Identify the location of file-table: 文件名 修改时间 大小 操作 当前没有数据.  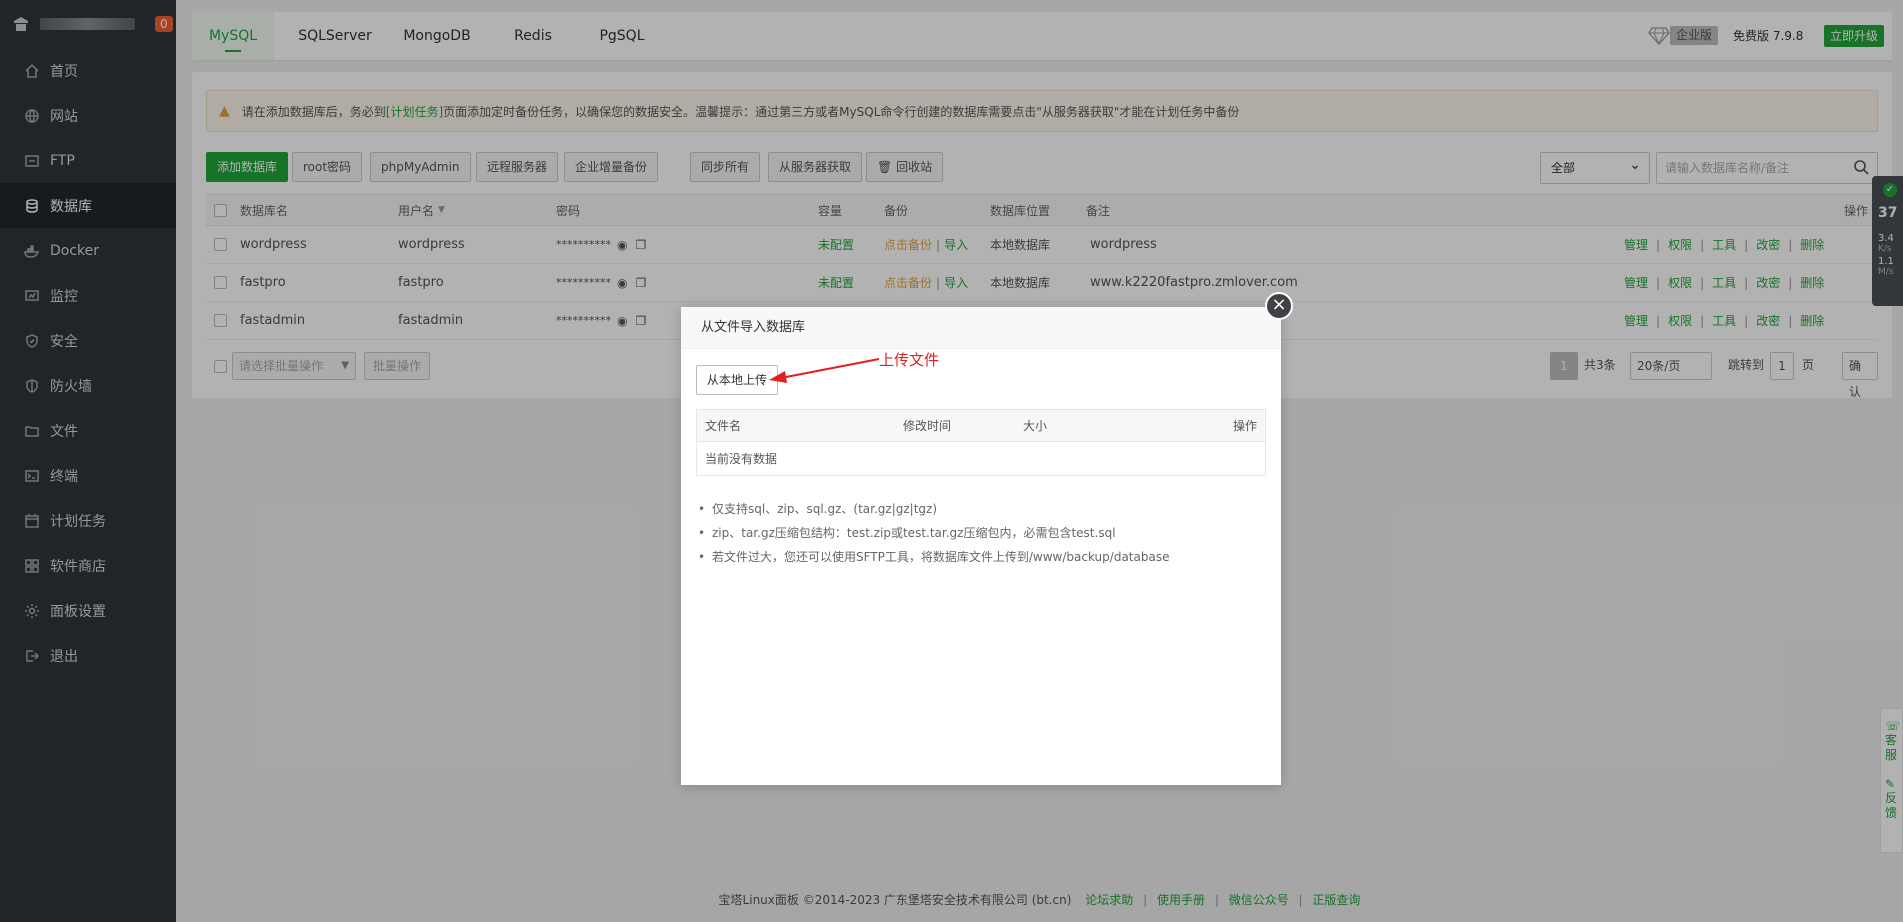
(981, 442).